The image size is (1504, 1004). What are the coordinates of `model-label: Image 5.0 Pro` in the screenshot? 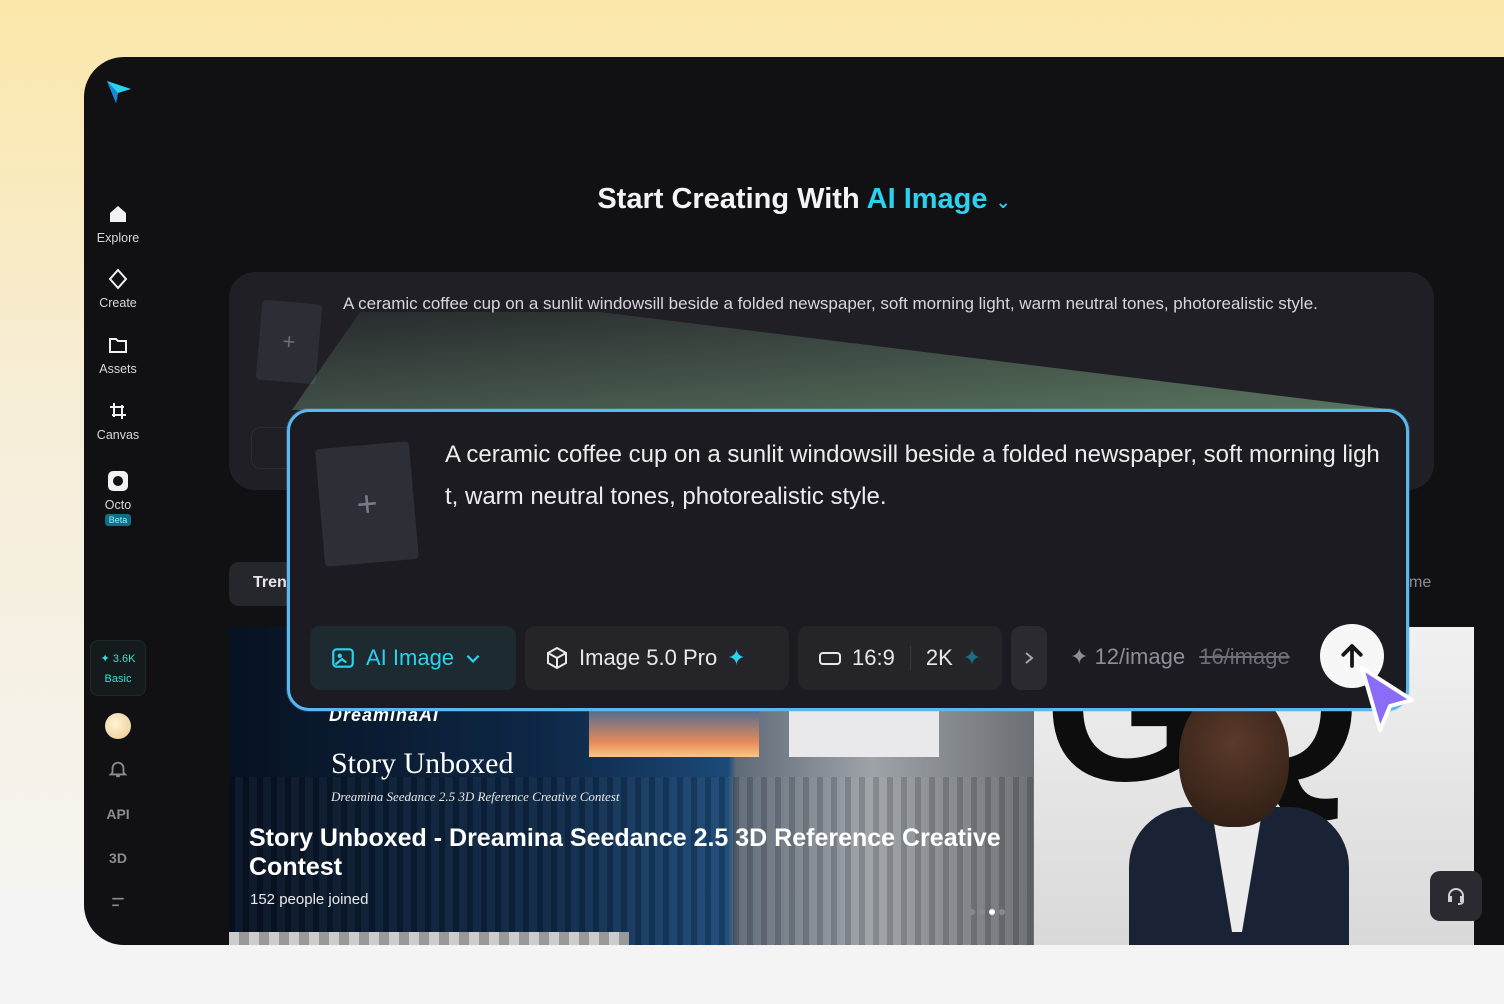 It's located at (648, 657).